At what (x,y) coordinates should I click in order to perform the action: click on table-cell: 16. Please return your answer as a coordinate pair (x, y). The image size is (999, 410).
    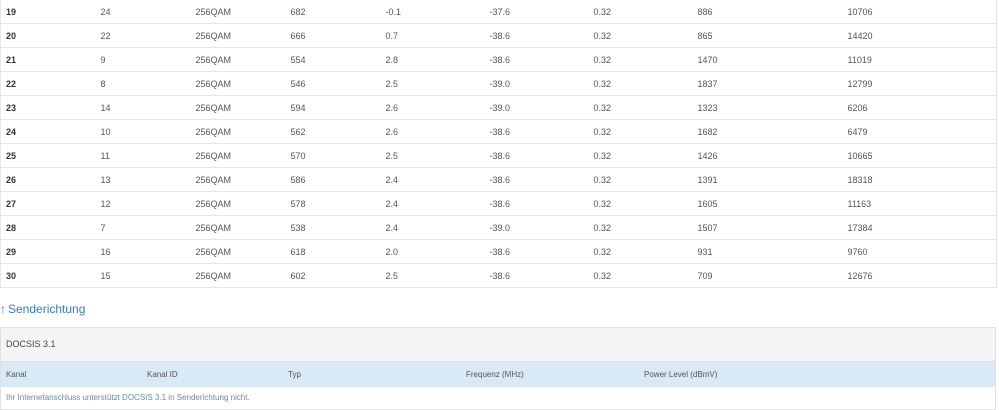
    Looking at the image, I should click on (143, 251).